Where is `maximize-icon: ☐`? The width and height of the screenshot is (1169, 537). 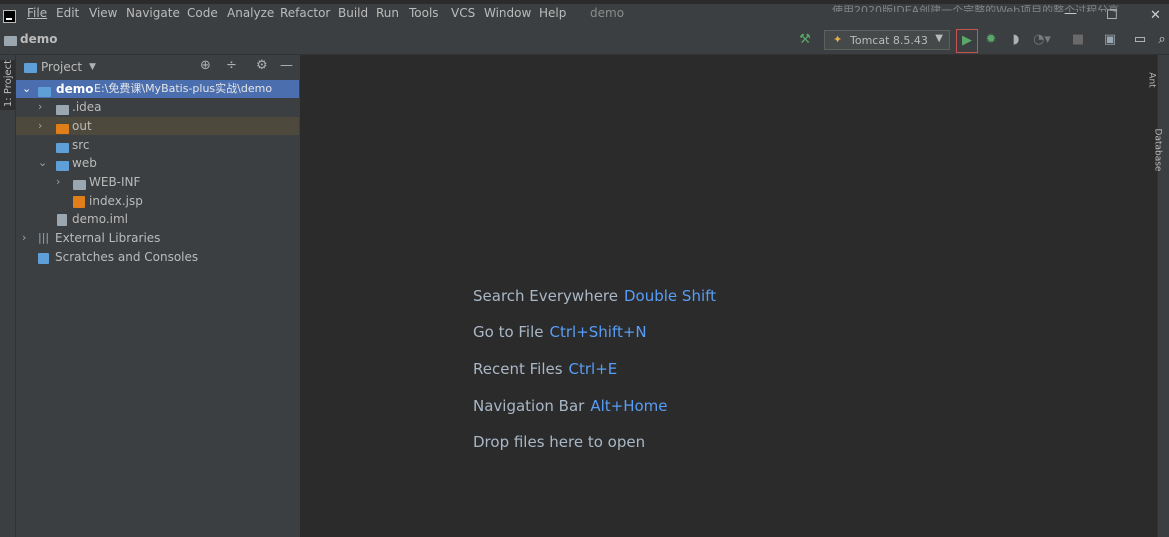
maximize-icon: ☐ is located at coordinates (1112, 15).